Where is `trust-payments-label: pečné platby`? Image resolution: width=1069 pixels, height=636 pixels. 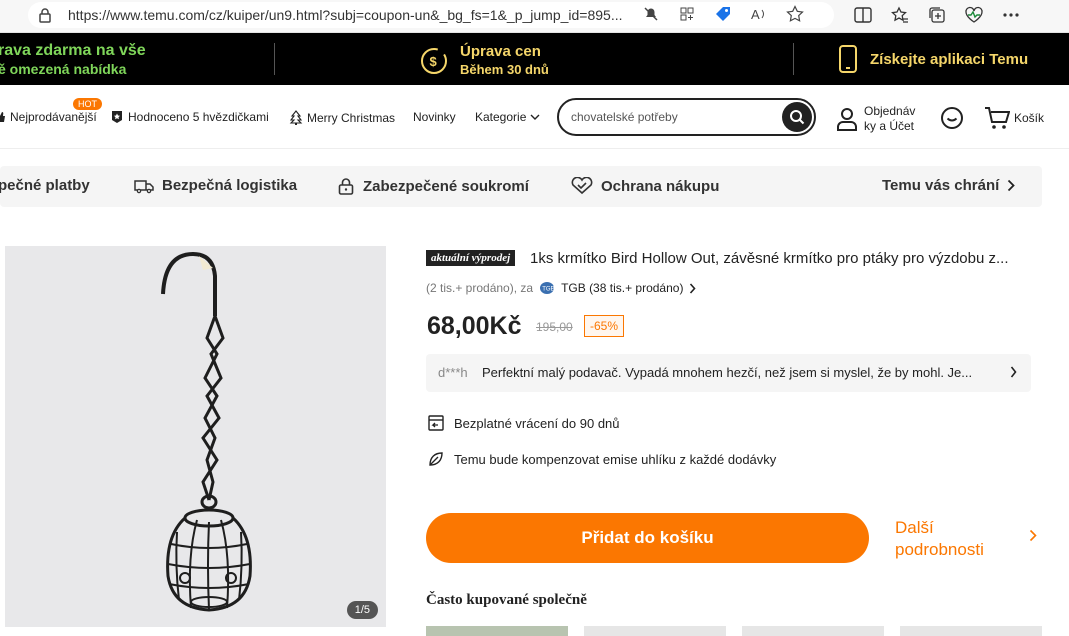 trust-payments-label: pečné platby is located at coordinates (45, 185).